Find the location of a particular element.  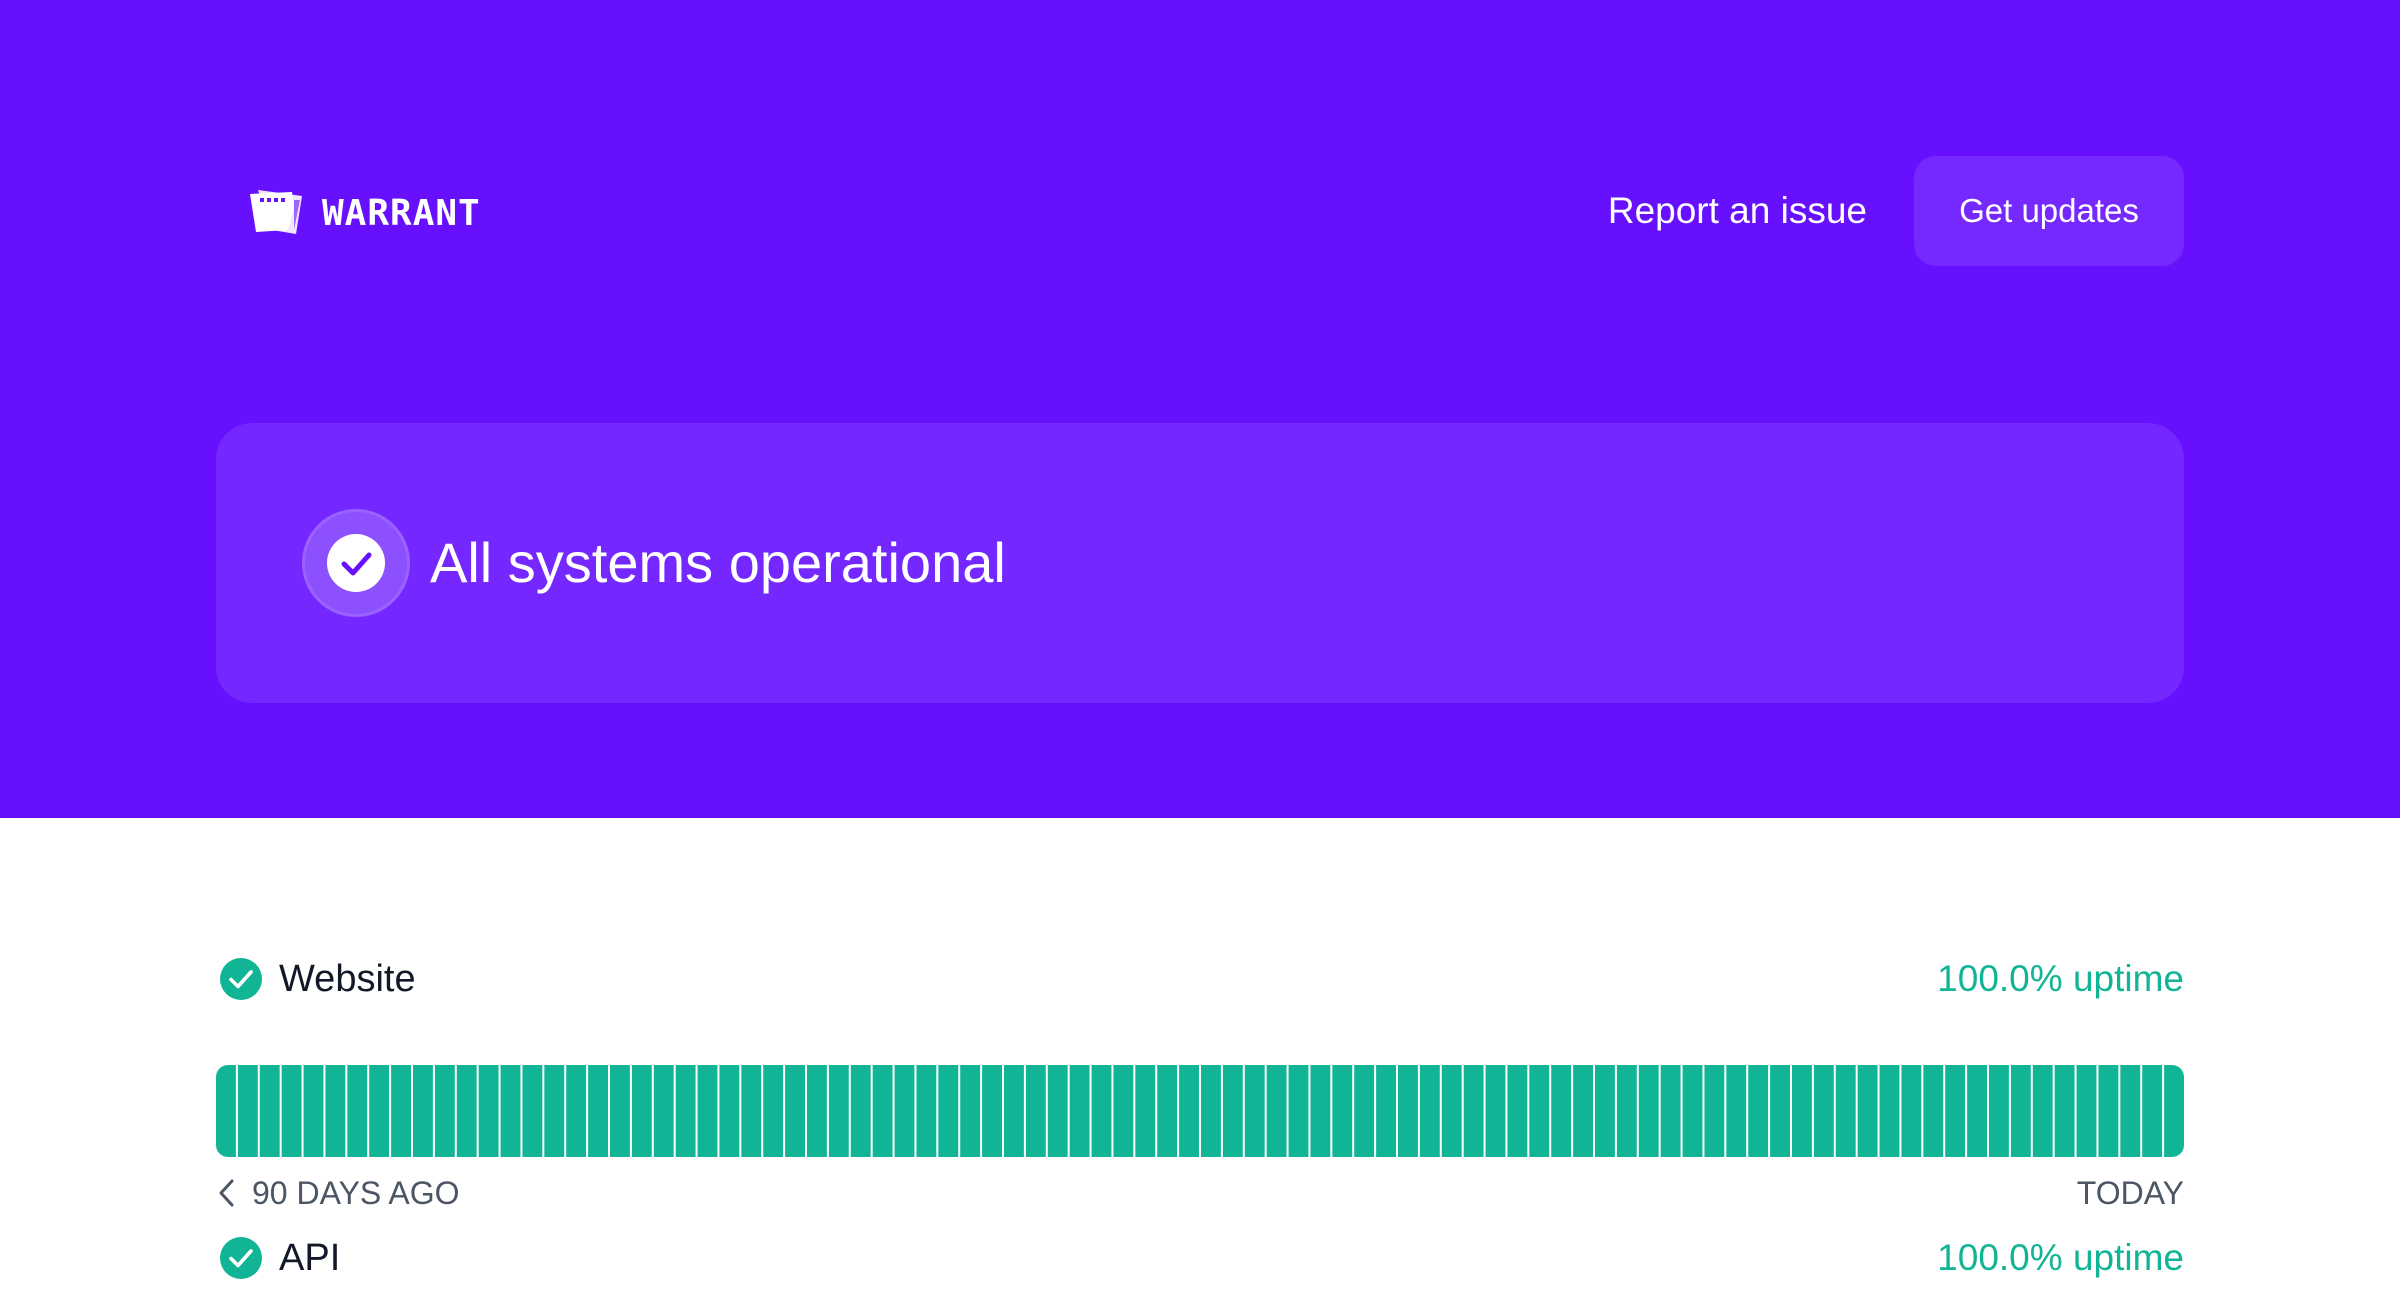

uptime-bar-chart is located at coordinates (1200, 1111).